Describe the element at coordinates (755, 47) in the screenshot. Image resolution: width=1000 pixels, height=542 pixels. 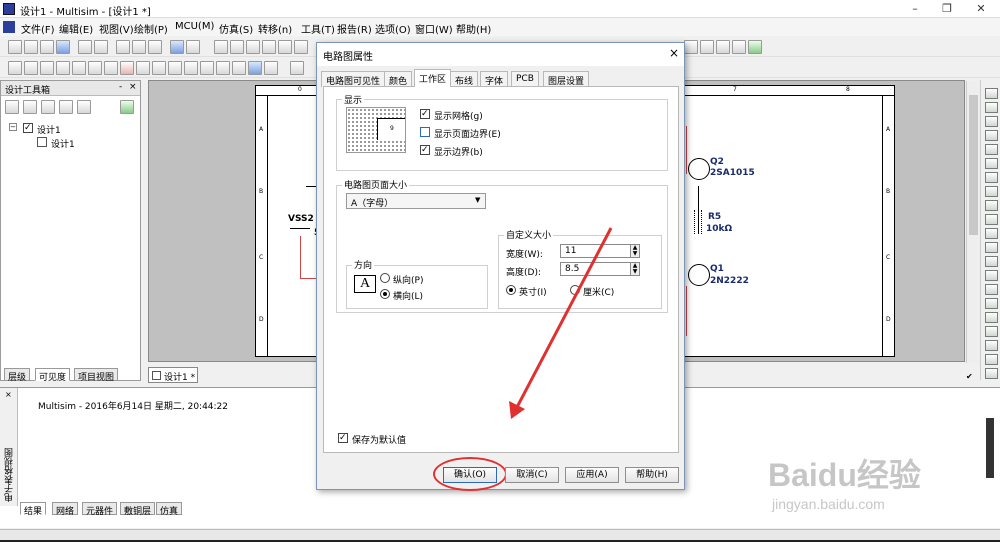
I see `fullscreen-view-icon` at that location.